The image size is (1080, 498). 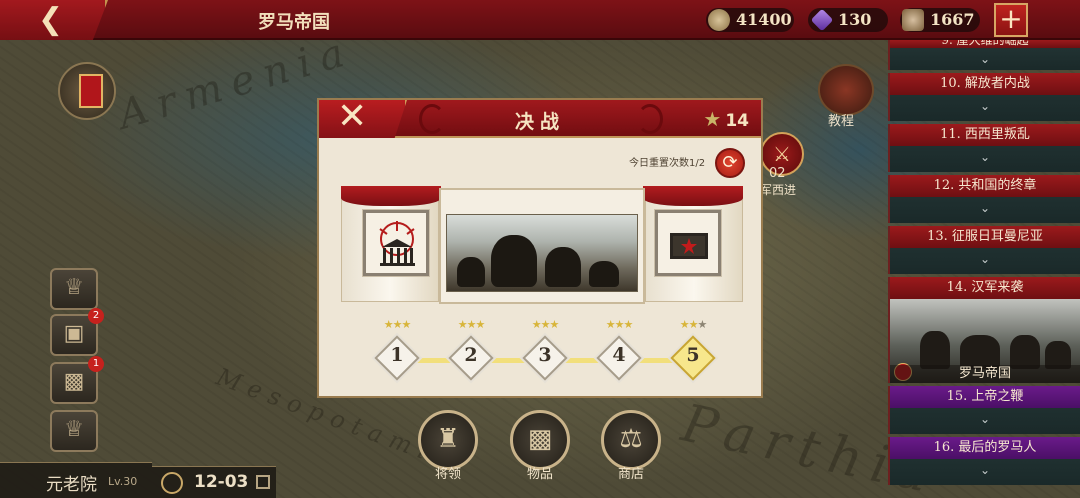 I want to click on helmet-icon: ♜, so click(x=448, y=439).